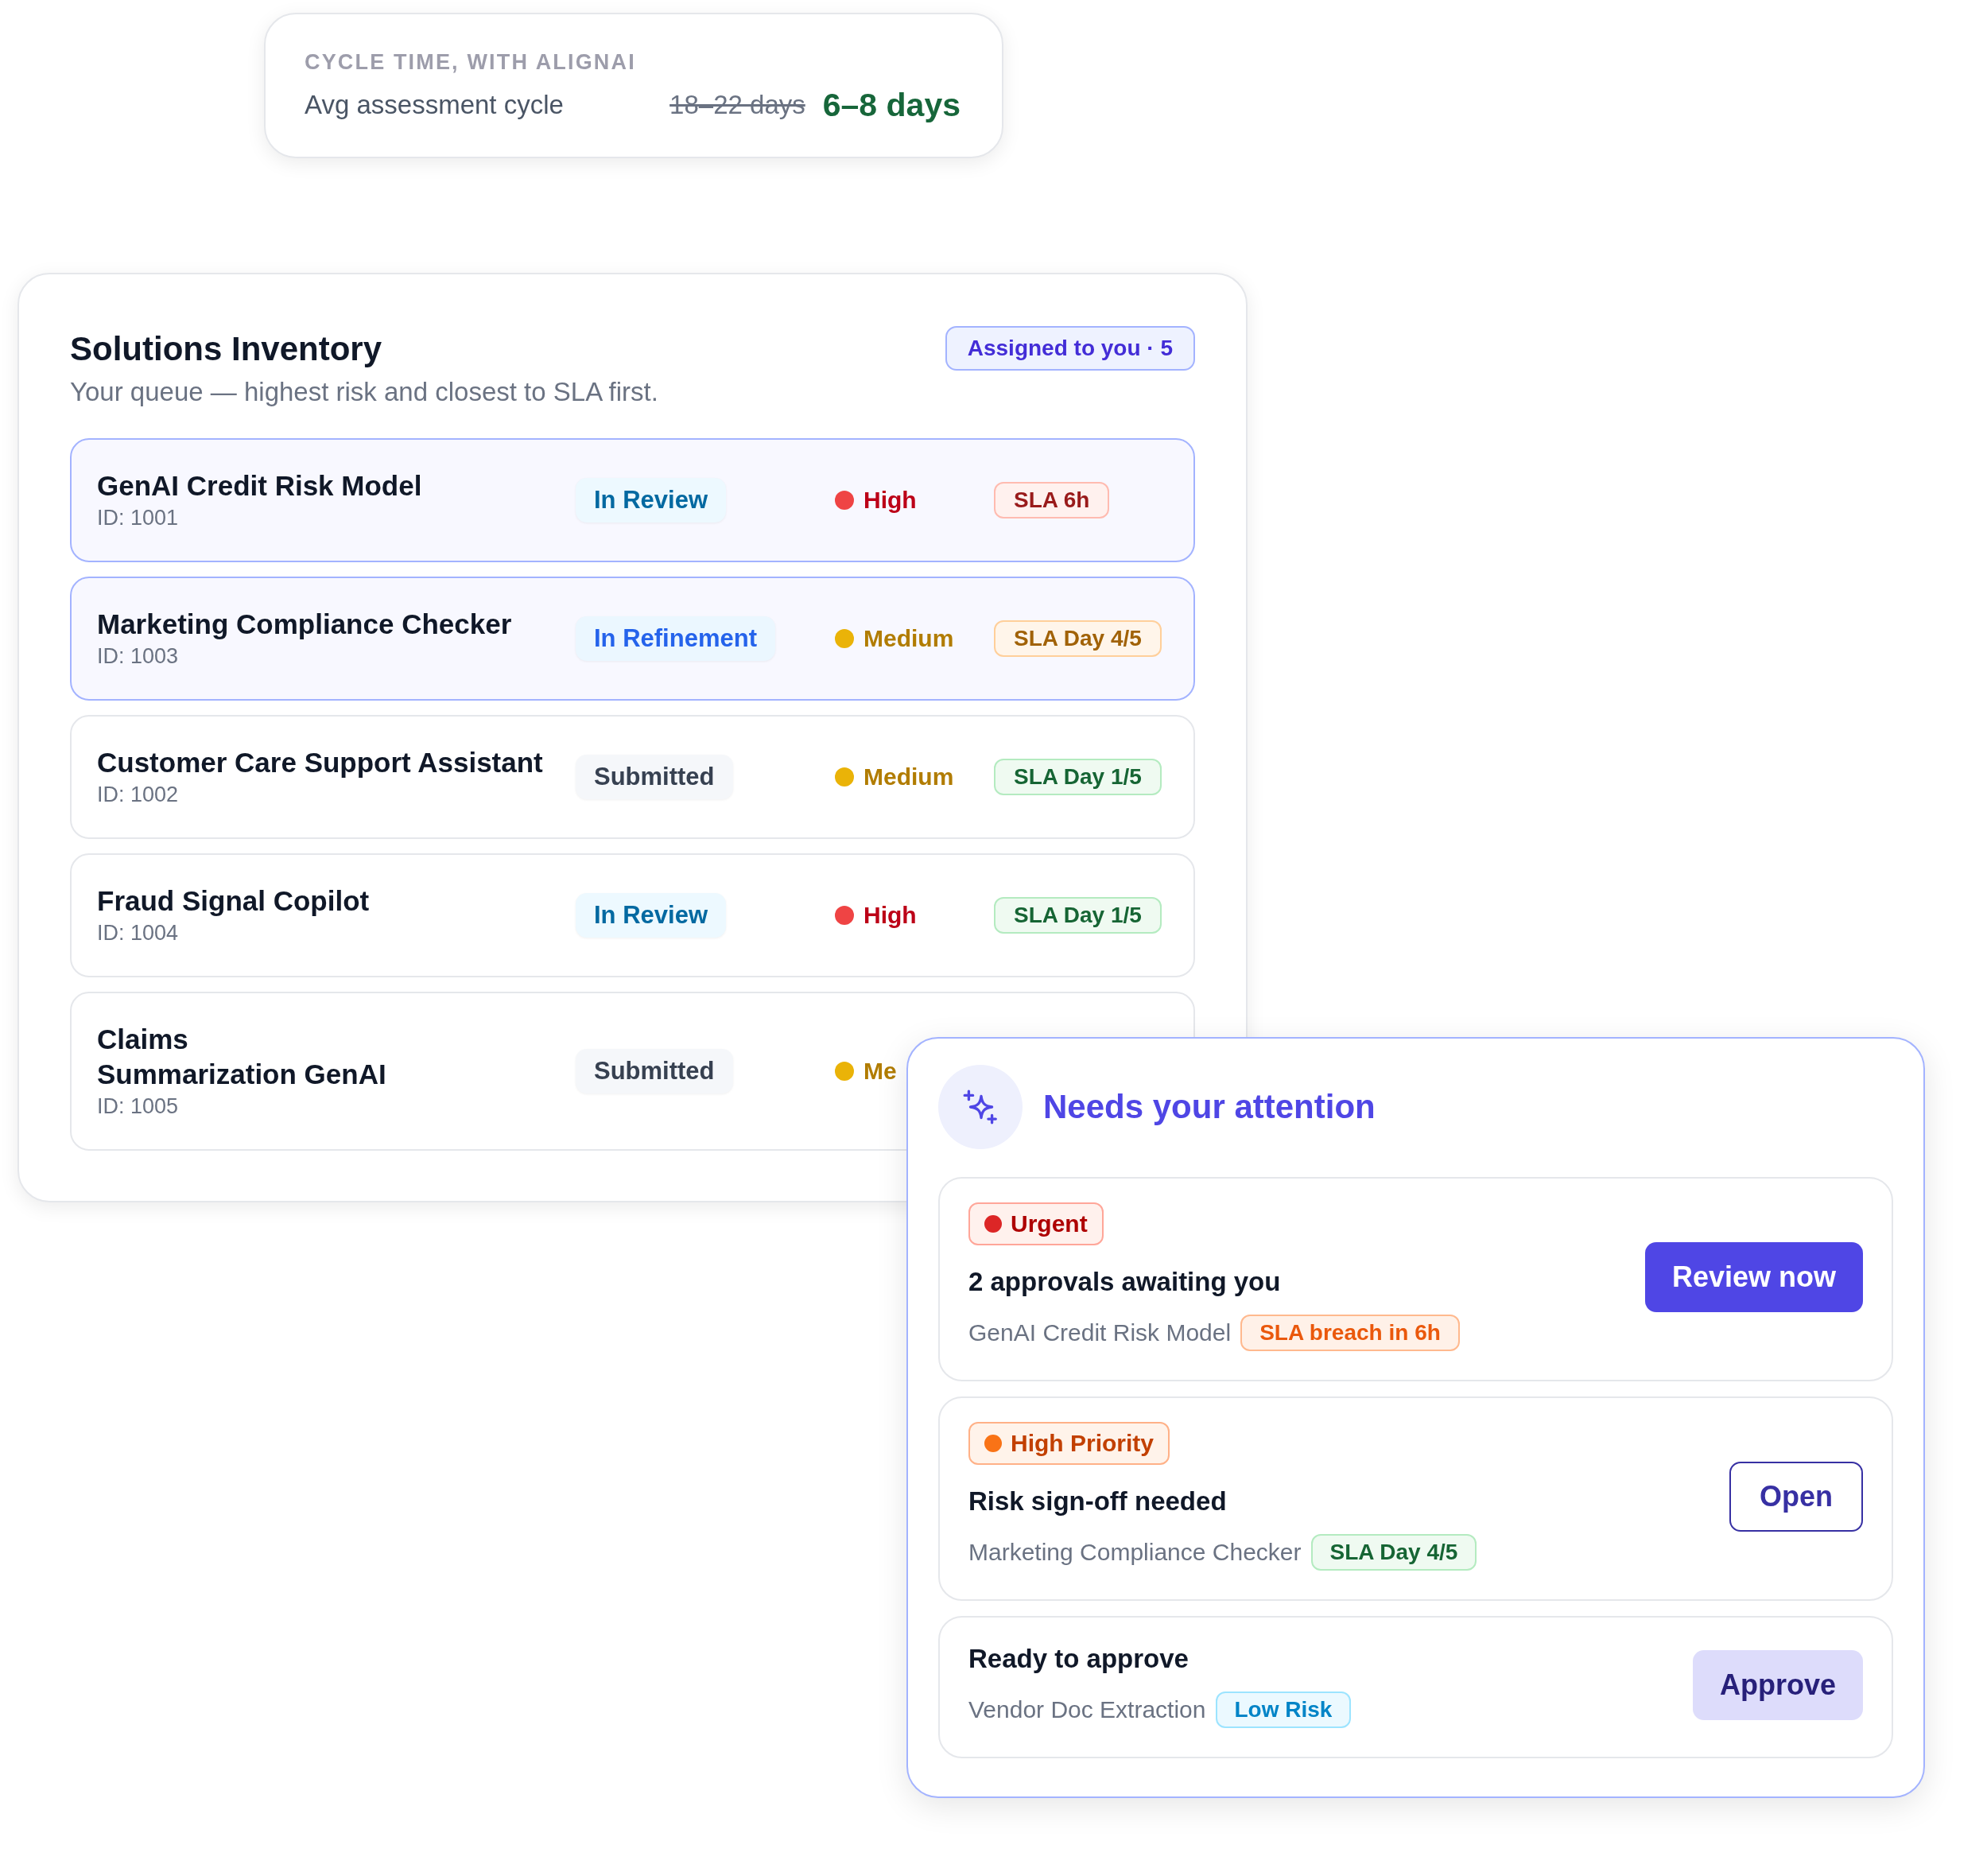 This screenshot has height=1876, width=1987. What do you see at coordinates (1082, 1443) in the screenshot?
I see `priority-label: High Priority` at bounding box center [1082, 1443].